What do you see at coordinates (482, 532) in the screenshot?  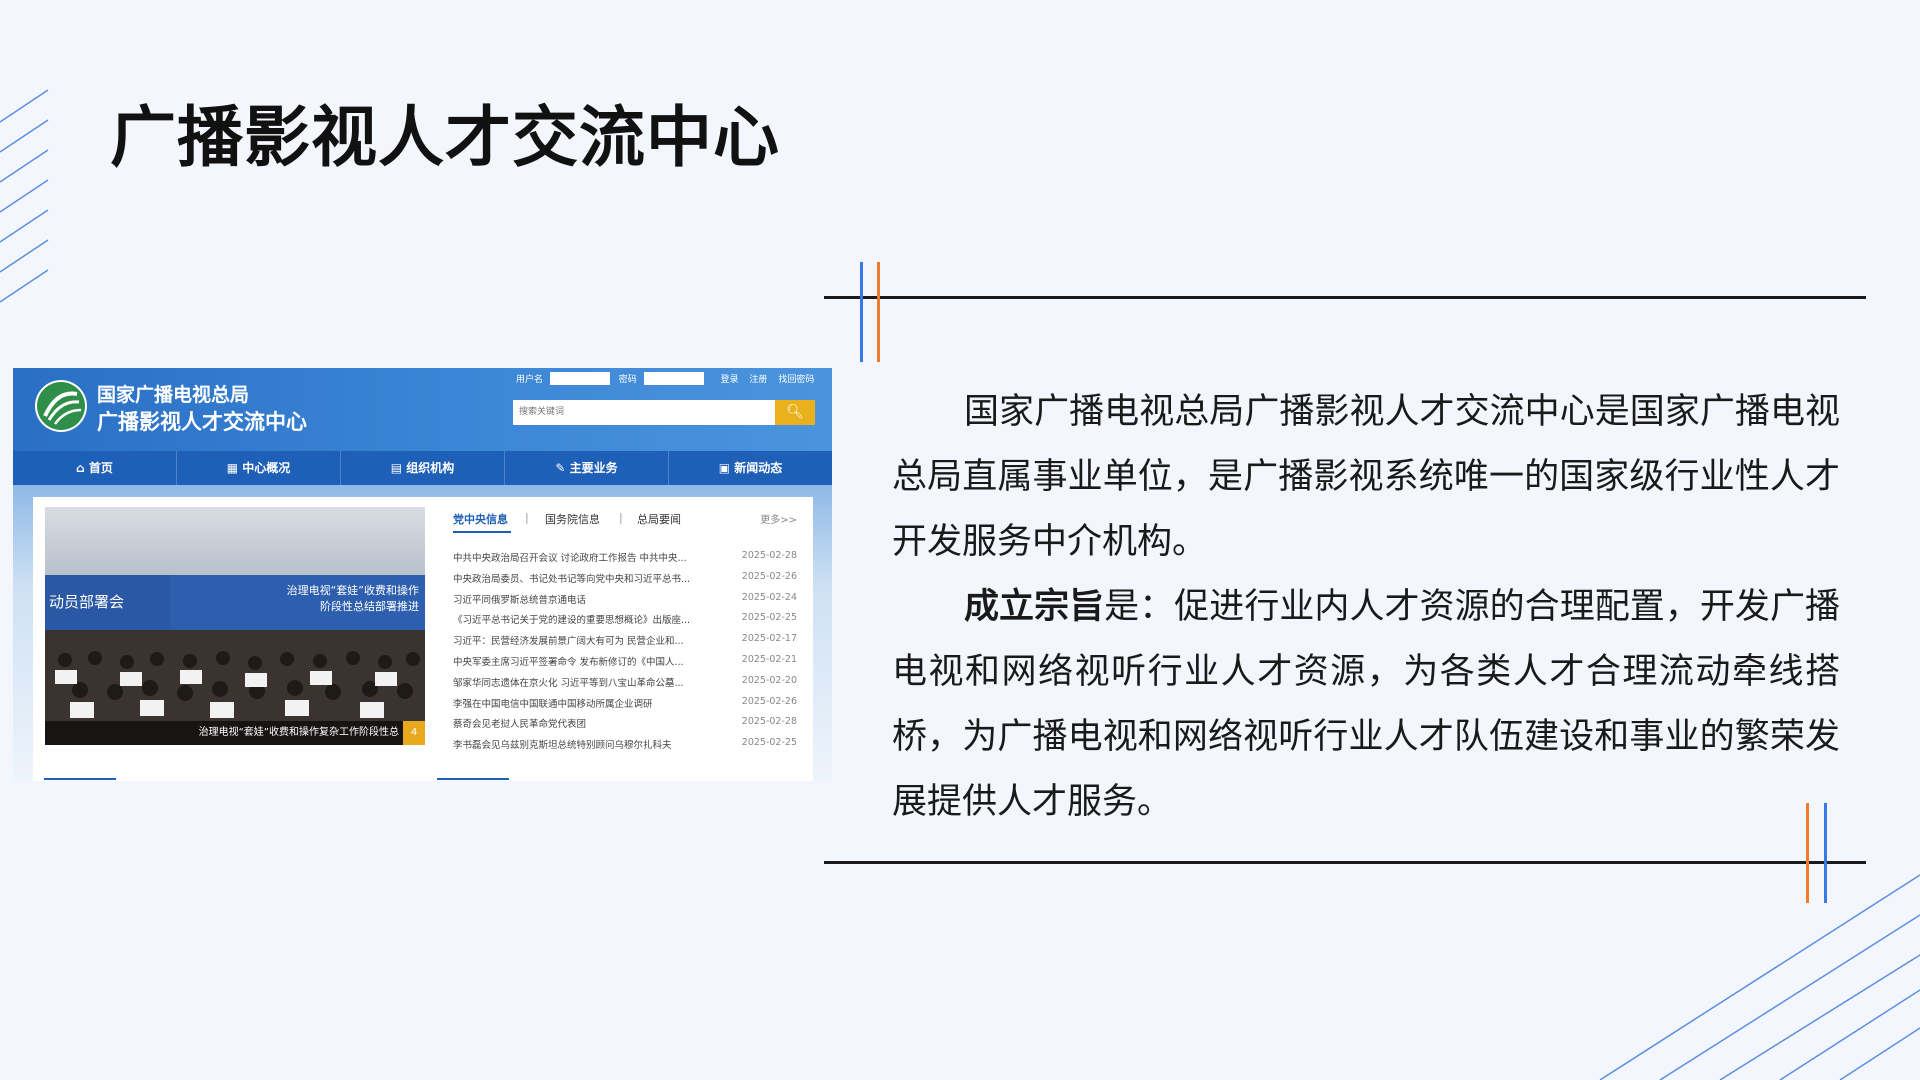 I see `active-tab-underline` at bounding box center [482, 532].